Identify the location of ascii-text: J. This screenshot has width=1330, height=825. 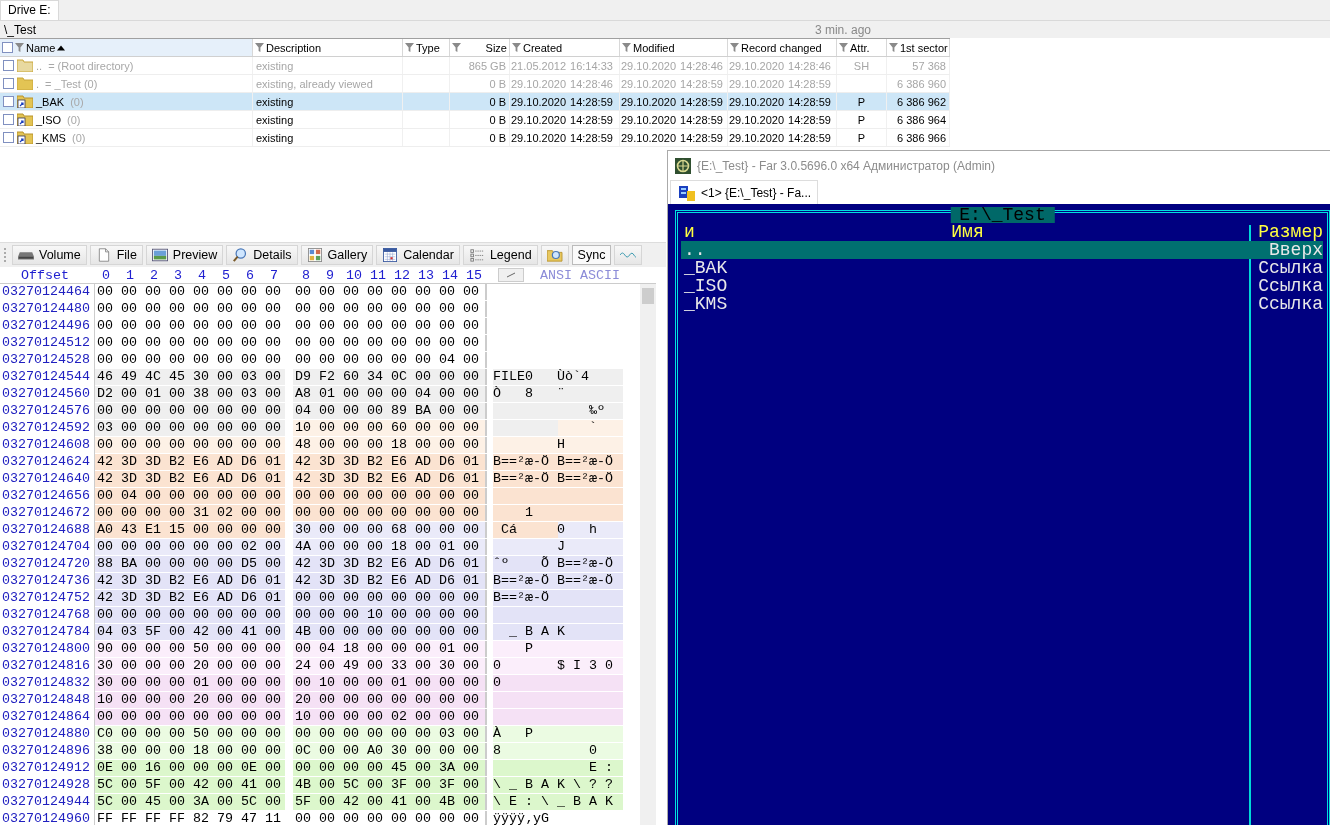
(560, 546).